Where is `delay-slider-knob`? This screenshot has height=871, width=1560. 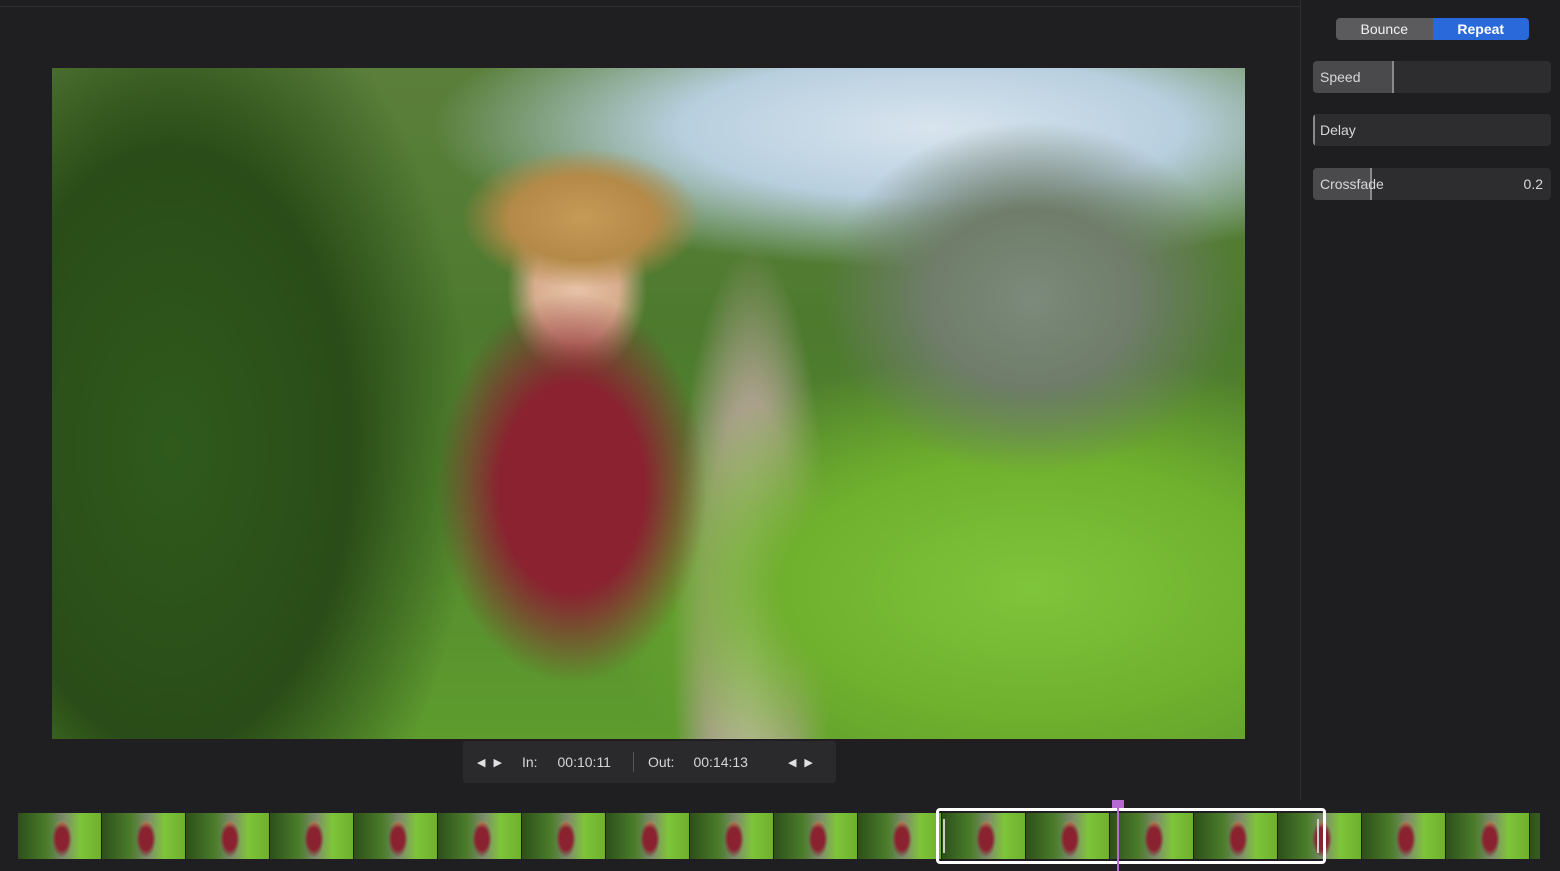 delay-slider-knob is located at coordinates (1314, 130).